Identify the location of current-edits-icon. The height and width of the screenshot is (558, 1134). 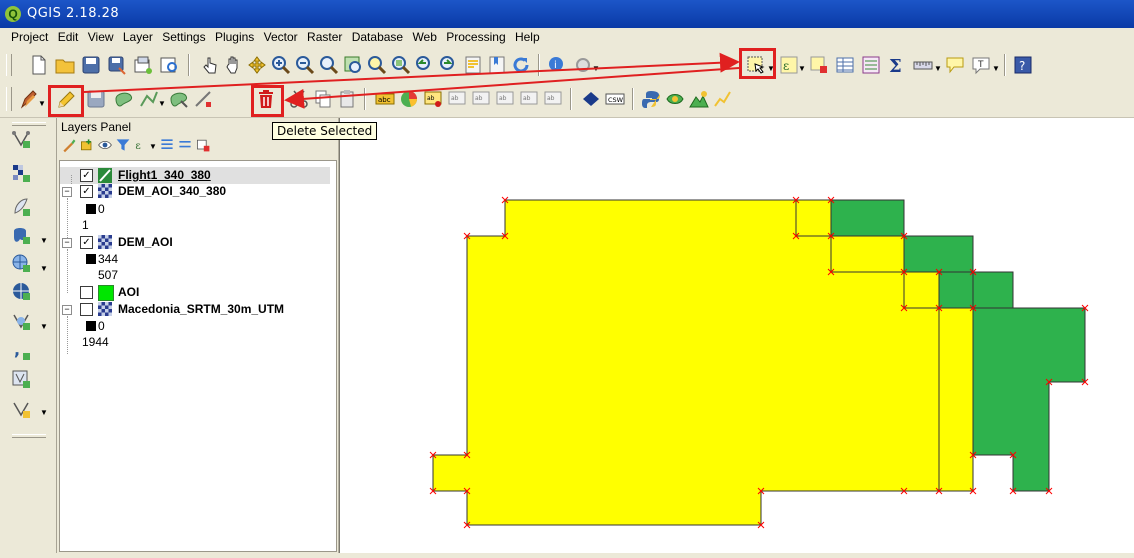
(29, 99).